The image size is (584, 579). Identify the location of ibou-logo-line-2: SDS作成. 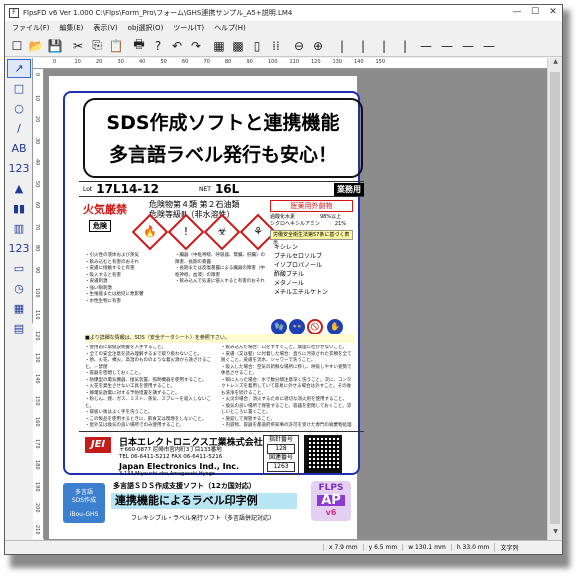
(84, 500).